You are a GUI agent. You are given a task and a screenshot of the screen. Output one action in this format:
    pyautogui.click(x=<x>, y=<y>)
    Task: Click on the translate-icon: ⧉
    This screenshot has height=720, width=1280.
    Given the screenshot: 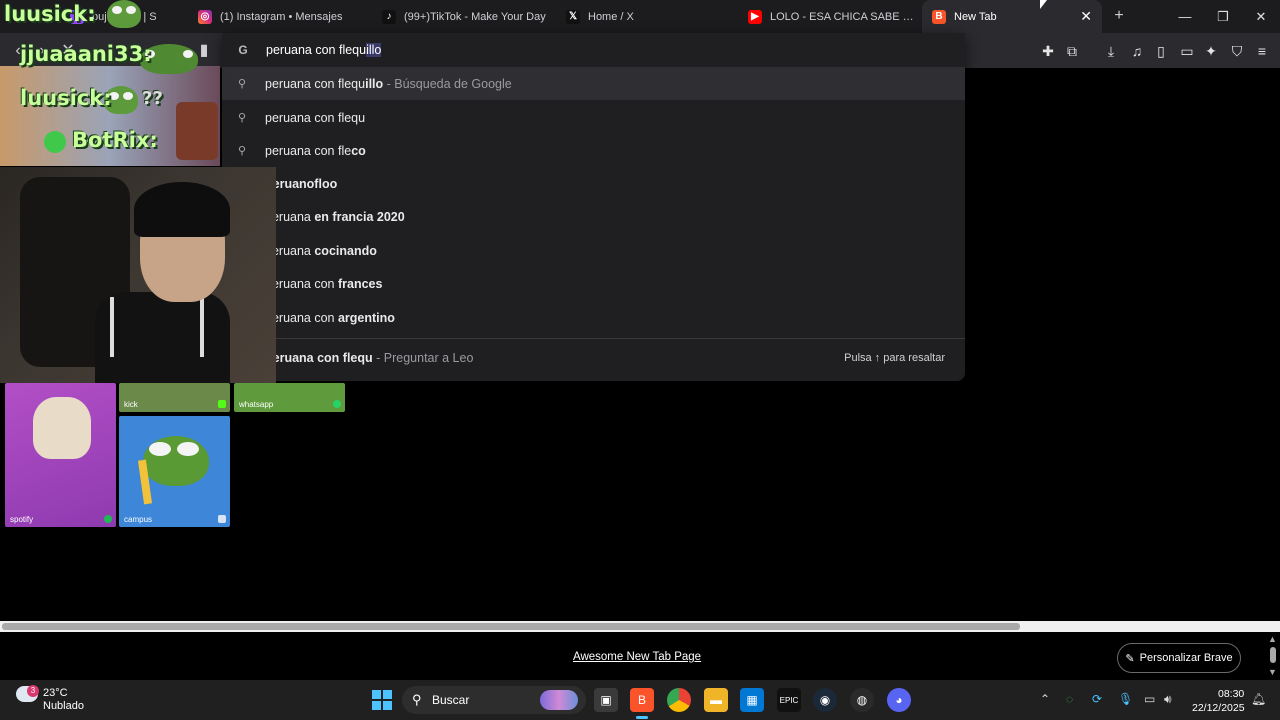 What is the action you would take?
    pyautogui.click(x=1072, y=51)
    